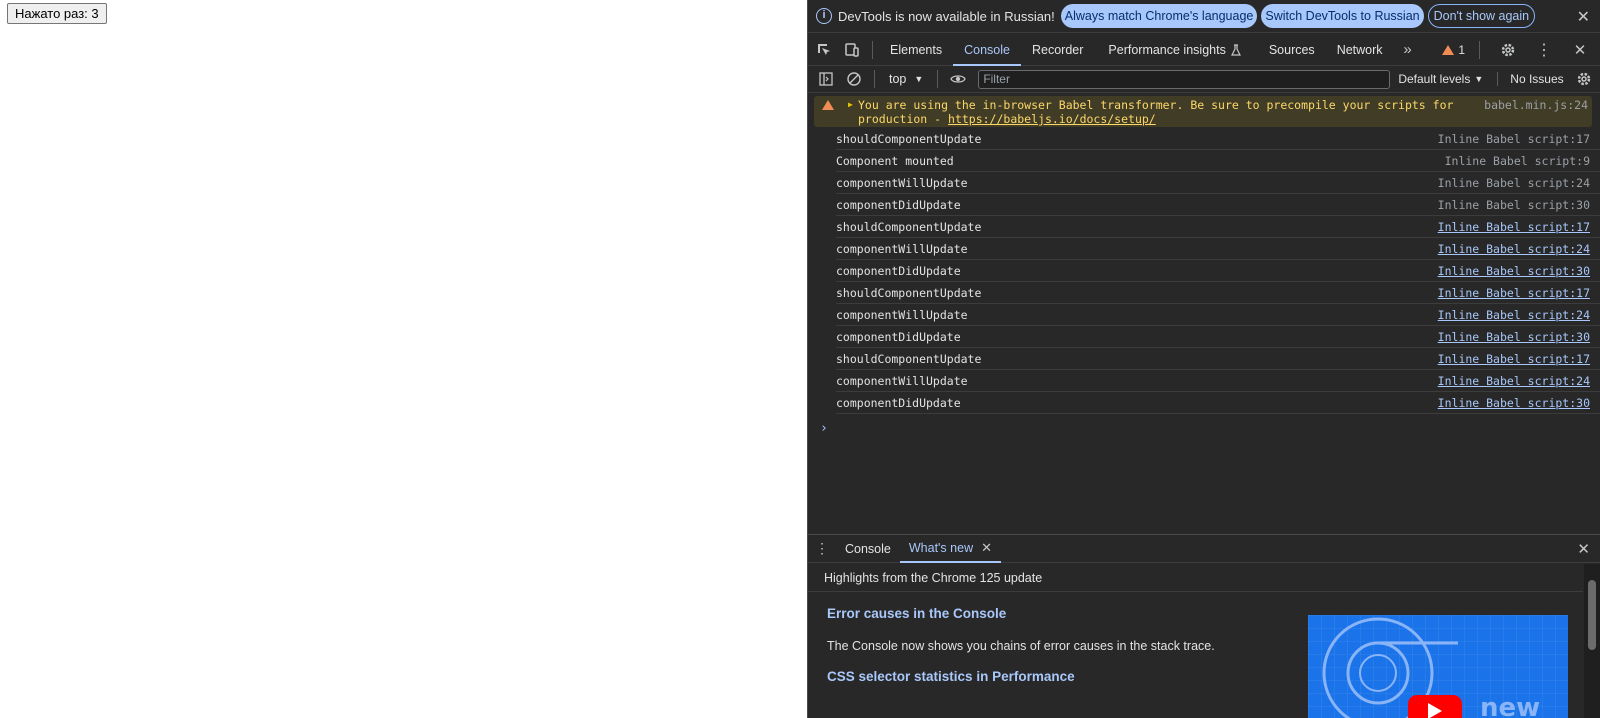 The image size is (1600, 718). What do you see at coordinates (824, 16) in the screenshot?
I see `info-icon: i` at bounding box center [824, 16].